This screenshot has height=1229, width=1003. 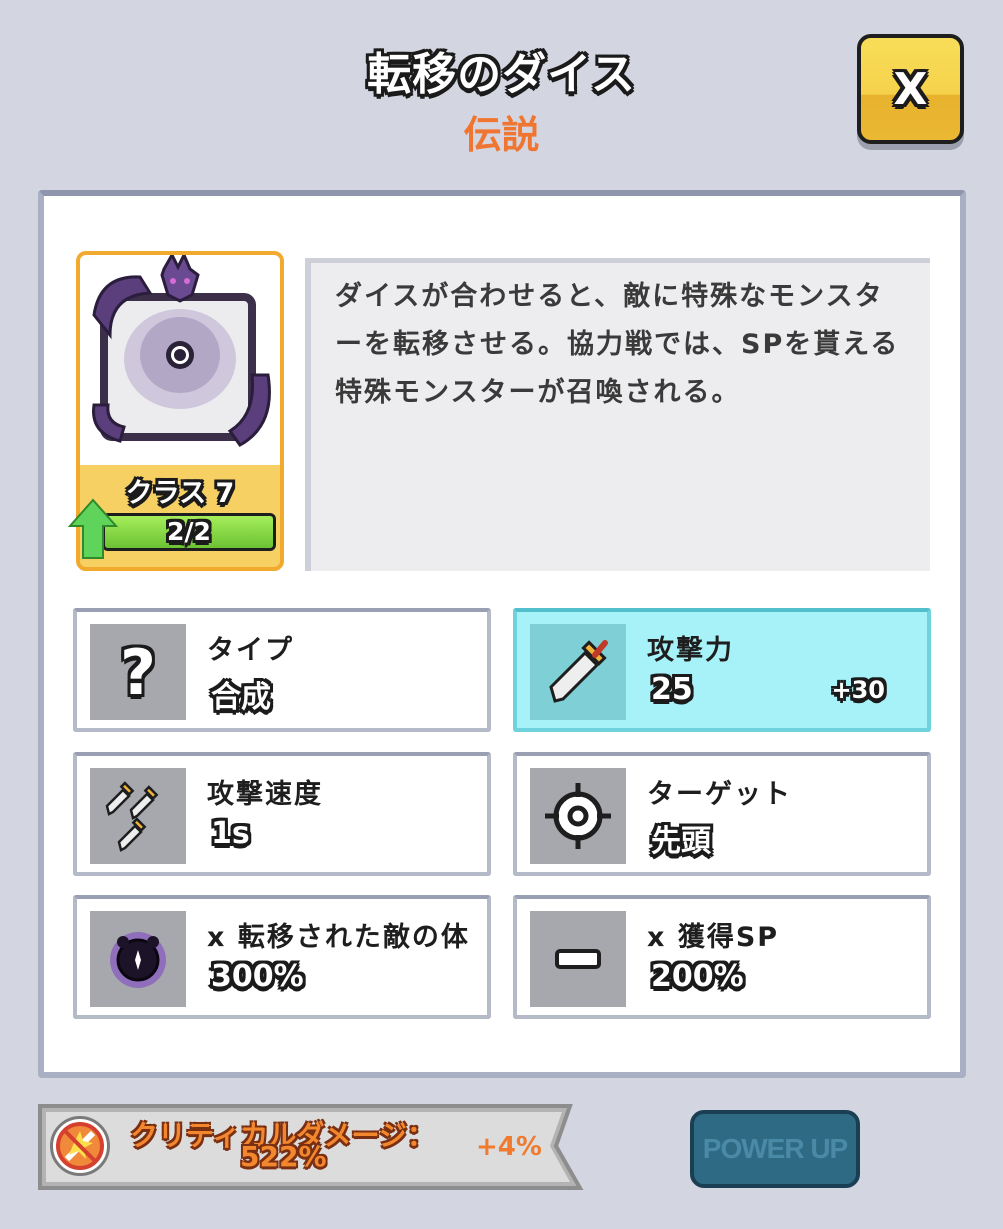 I want to click on stat-label: x 獲得SP, so click(x=713, y=937).